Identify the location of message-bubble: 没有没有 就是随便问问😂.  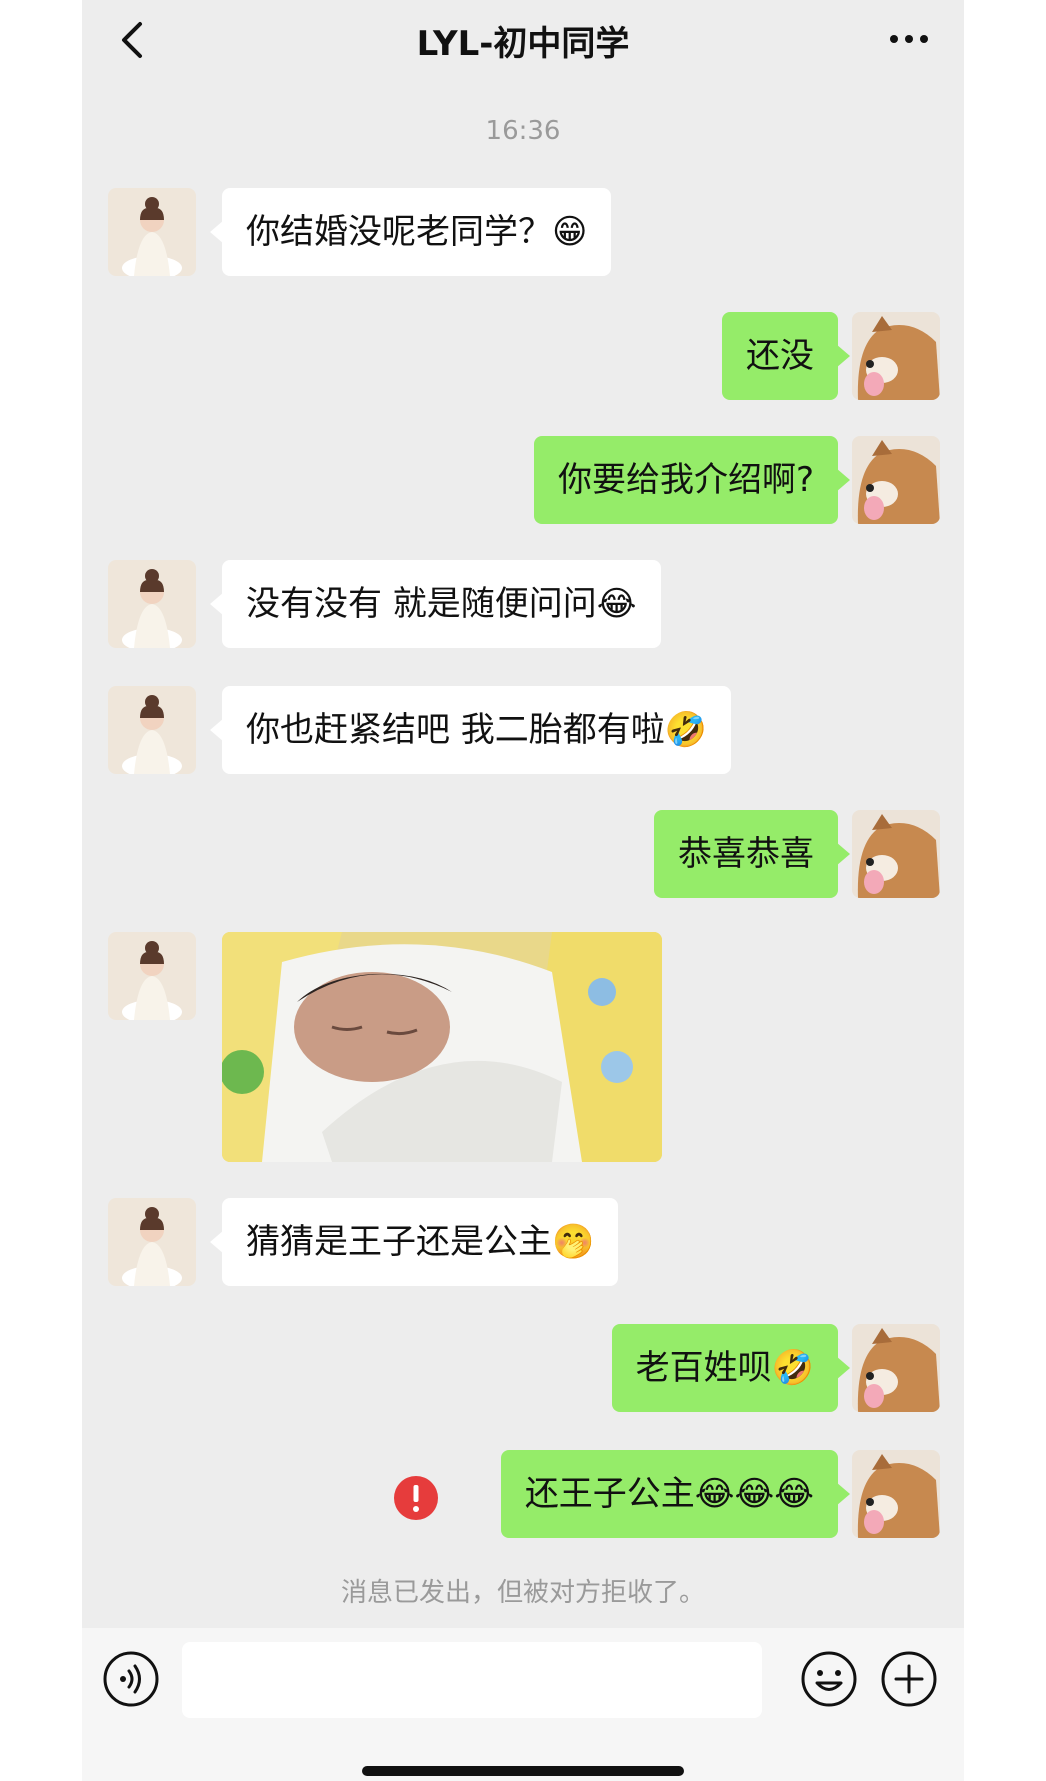
(441, 604).